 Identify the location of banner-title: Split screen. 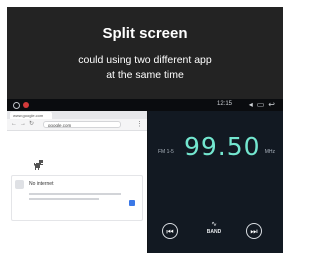
(145, 33).